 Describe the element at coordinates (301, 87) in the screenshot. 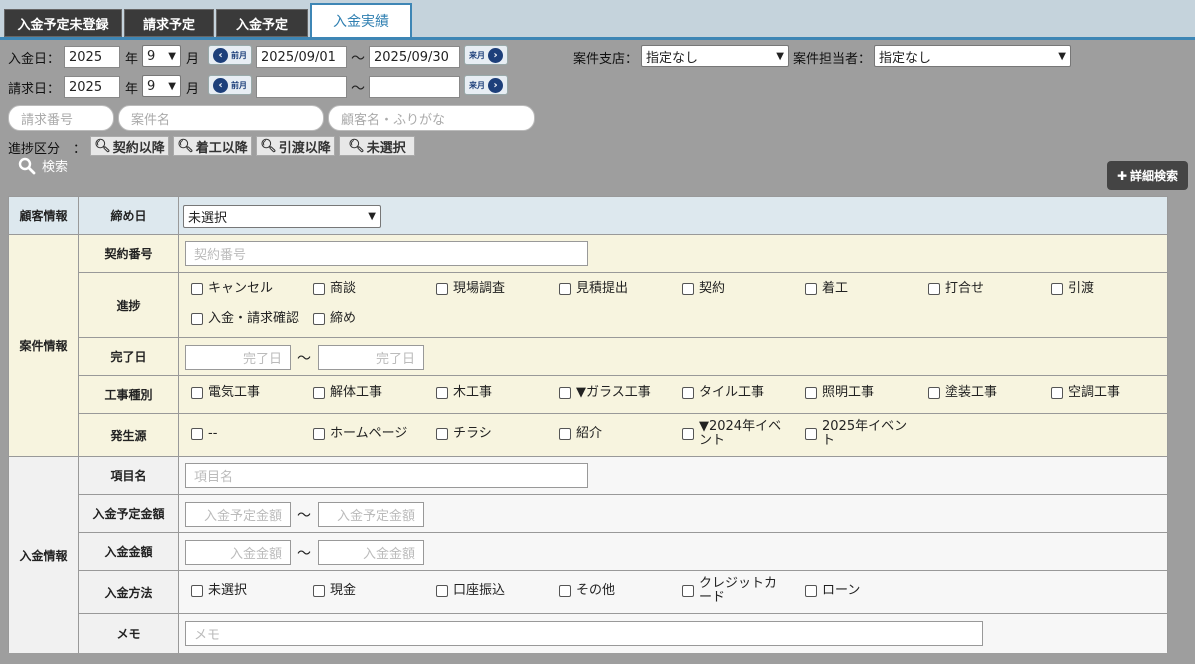

I see `billing-from-input` at that location.